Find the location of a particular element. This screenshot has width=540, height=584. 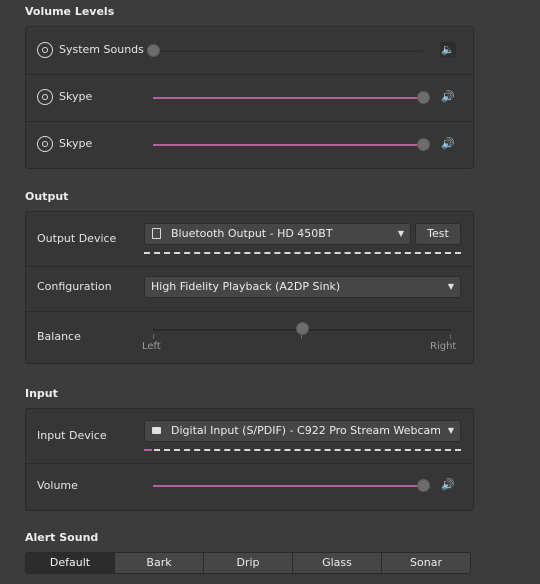

alert-sound-selector: Default Bark Drip Glass Sonar is located at coordinates (248, 563).